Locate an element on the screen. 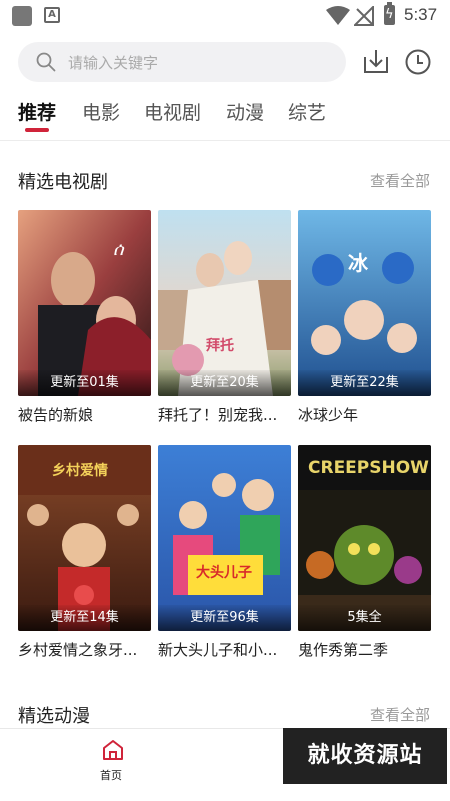  svg-text: 冰 is located at coordinates (358, 263).